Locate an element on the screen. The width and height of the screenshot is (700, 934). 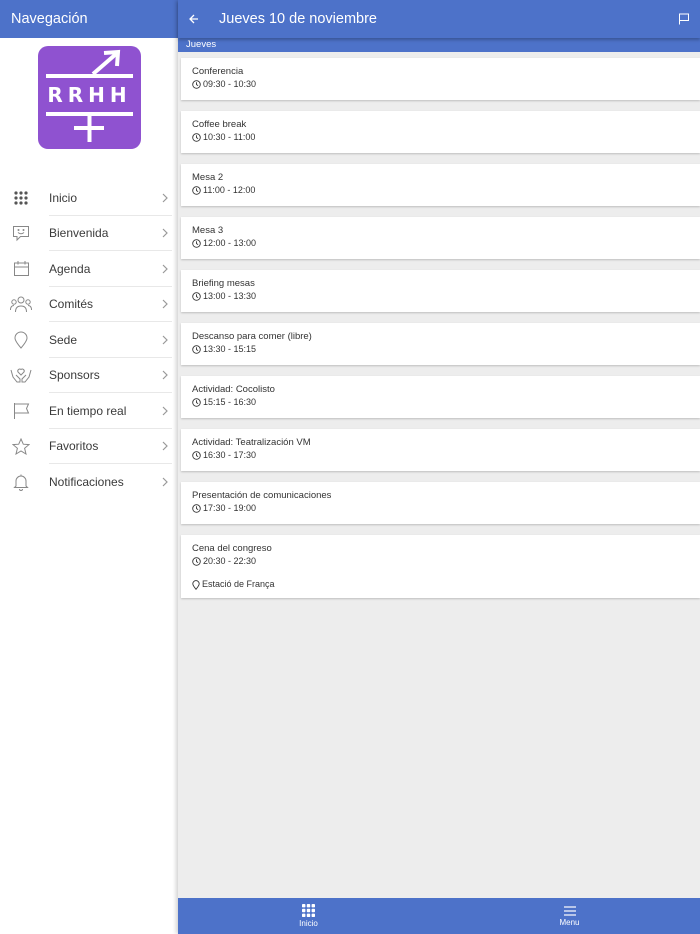
day-section-header: Jueves is located at coordinates (439, 45).